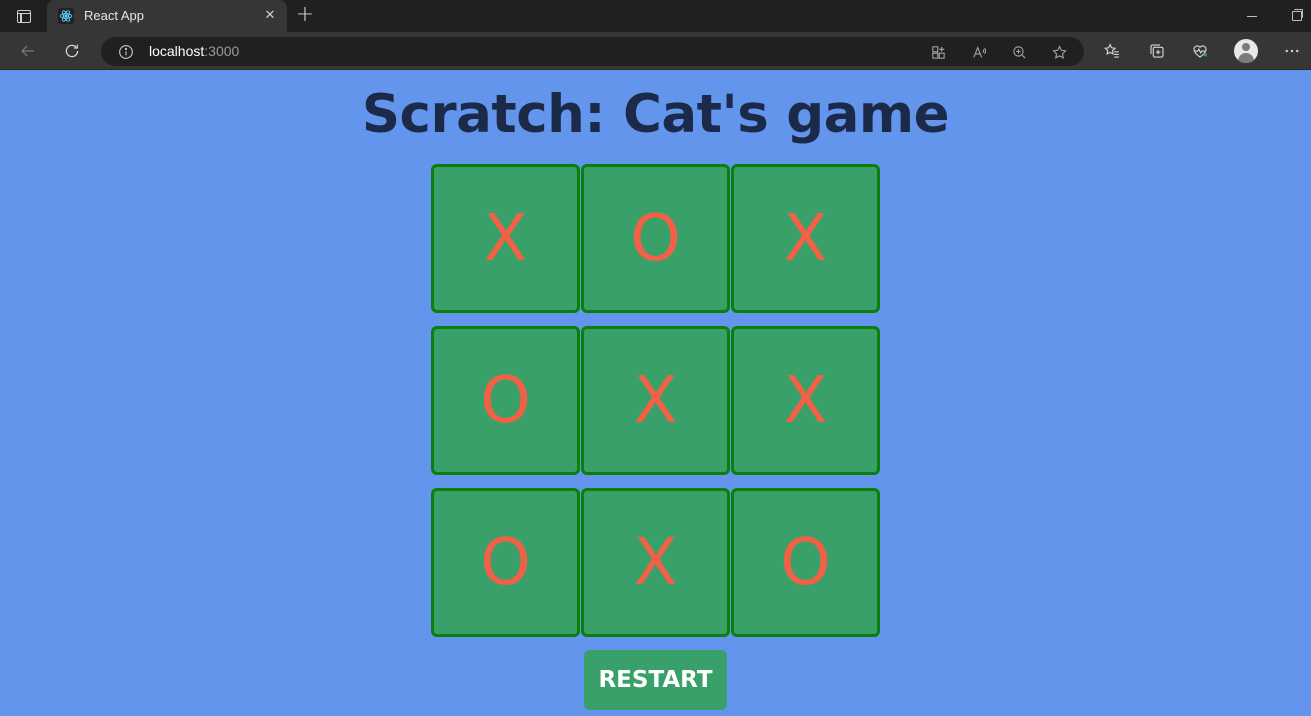  What do you see at coordinates (24, 16) in the screenshot?
I see `tab-actions-icon` at bounding box center [24, 16].